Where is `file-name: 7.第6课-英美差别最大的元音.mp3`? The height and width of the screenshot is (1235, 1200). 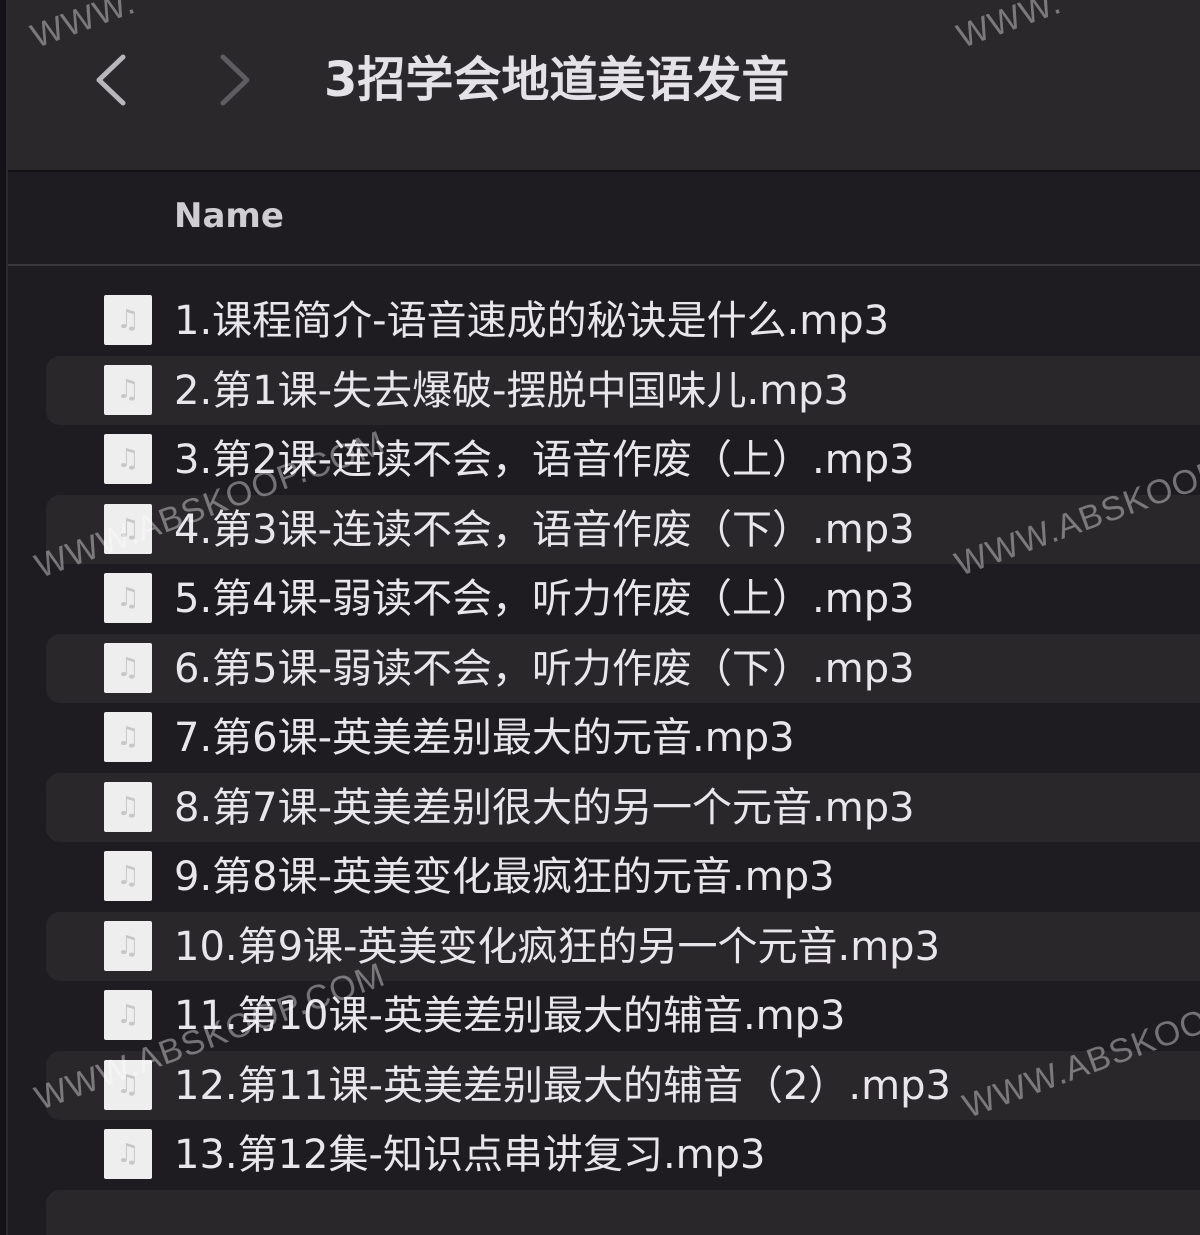 file-name: 7.第6课-英美差别最大的元音.mp3 is located at coordinates (484, 738).